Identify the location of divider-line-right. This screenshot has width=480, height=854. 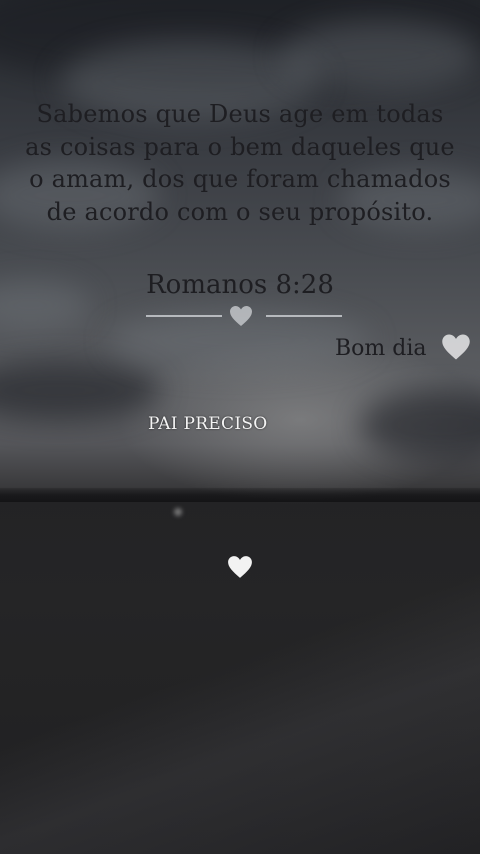
(304, 316).